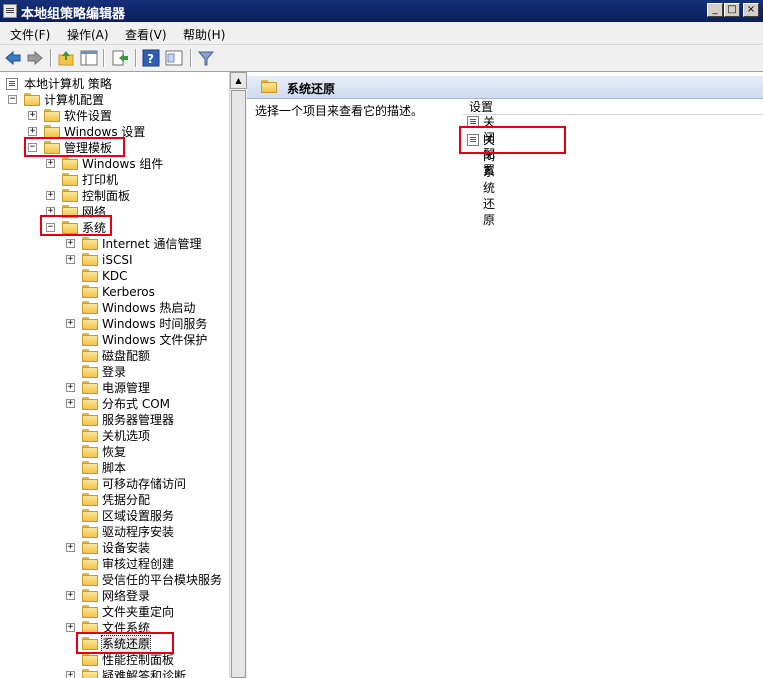 Image resolution: width=763 pixels, height=678 pixels. I want to click on minimize-button: _, so click(715, 10).